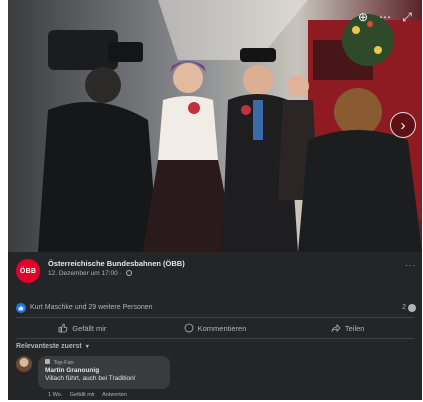  What do you see at coordinates (63, 328) in the screenshot?
I see `thumbs-up-icon` at bounding box center [63, 328].